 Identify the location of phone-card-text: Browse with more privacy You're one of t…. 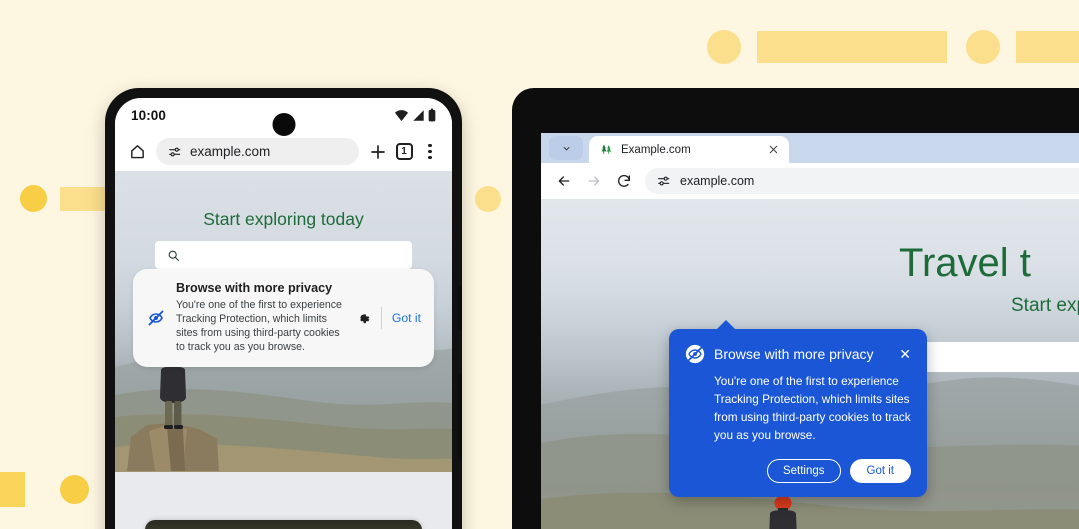
(261, 317).